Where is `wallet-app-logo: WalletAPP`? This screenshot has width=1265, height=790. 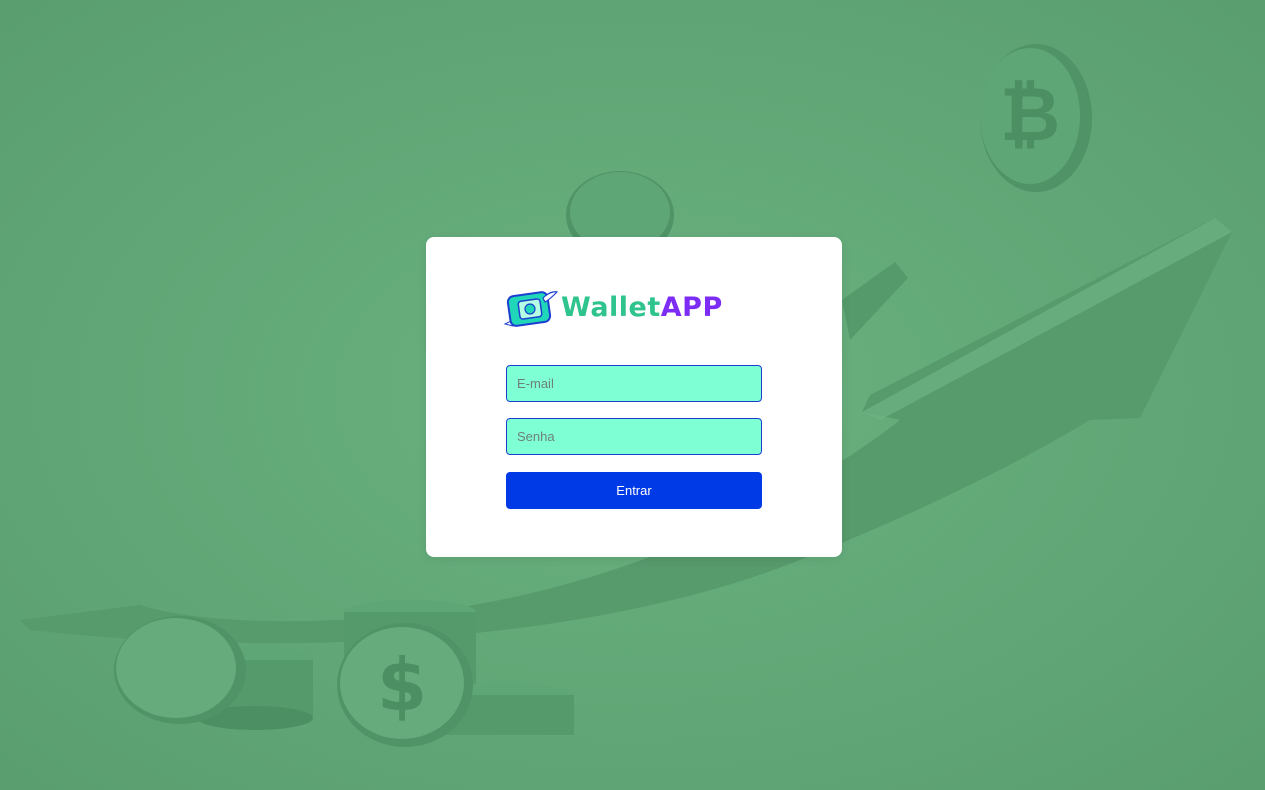
wallet-app-logo: WalletAPP is located at coordinates (634, 308).